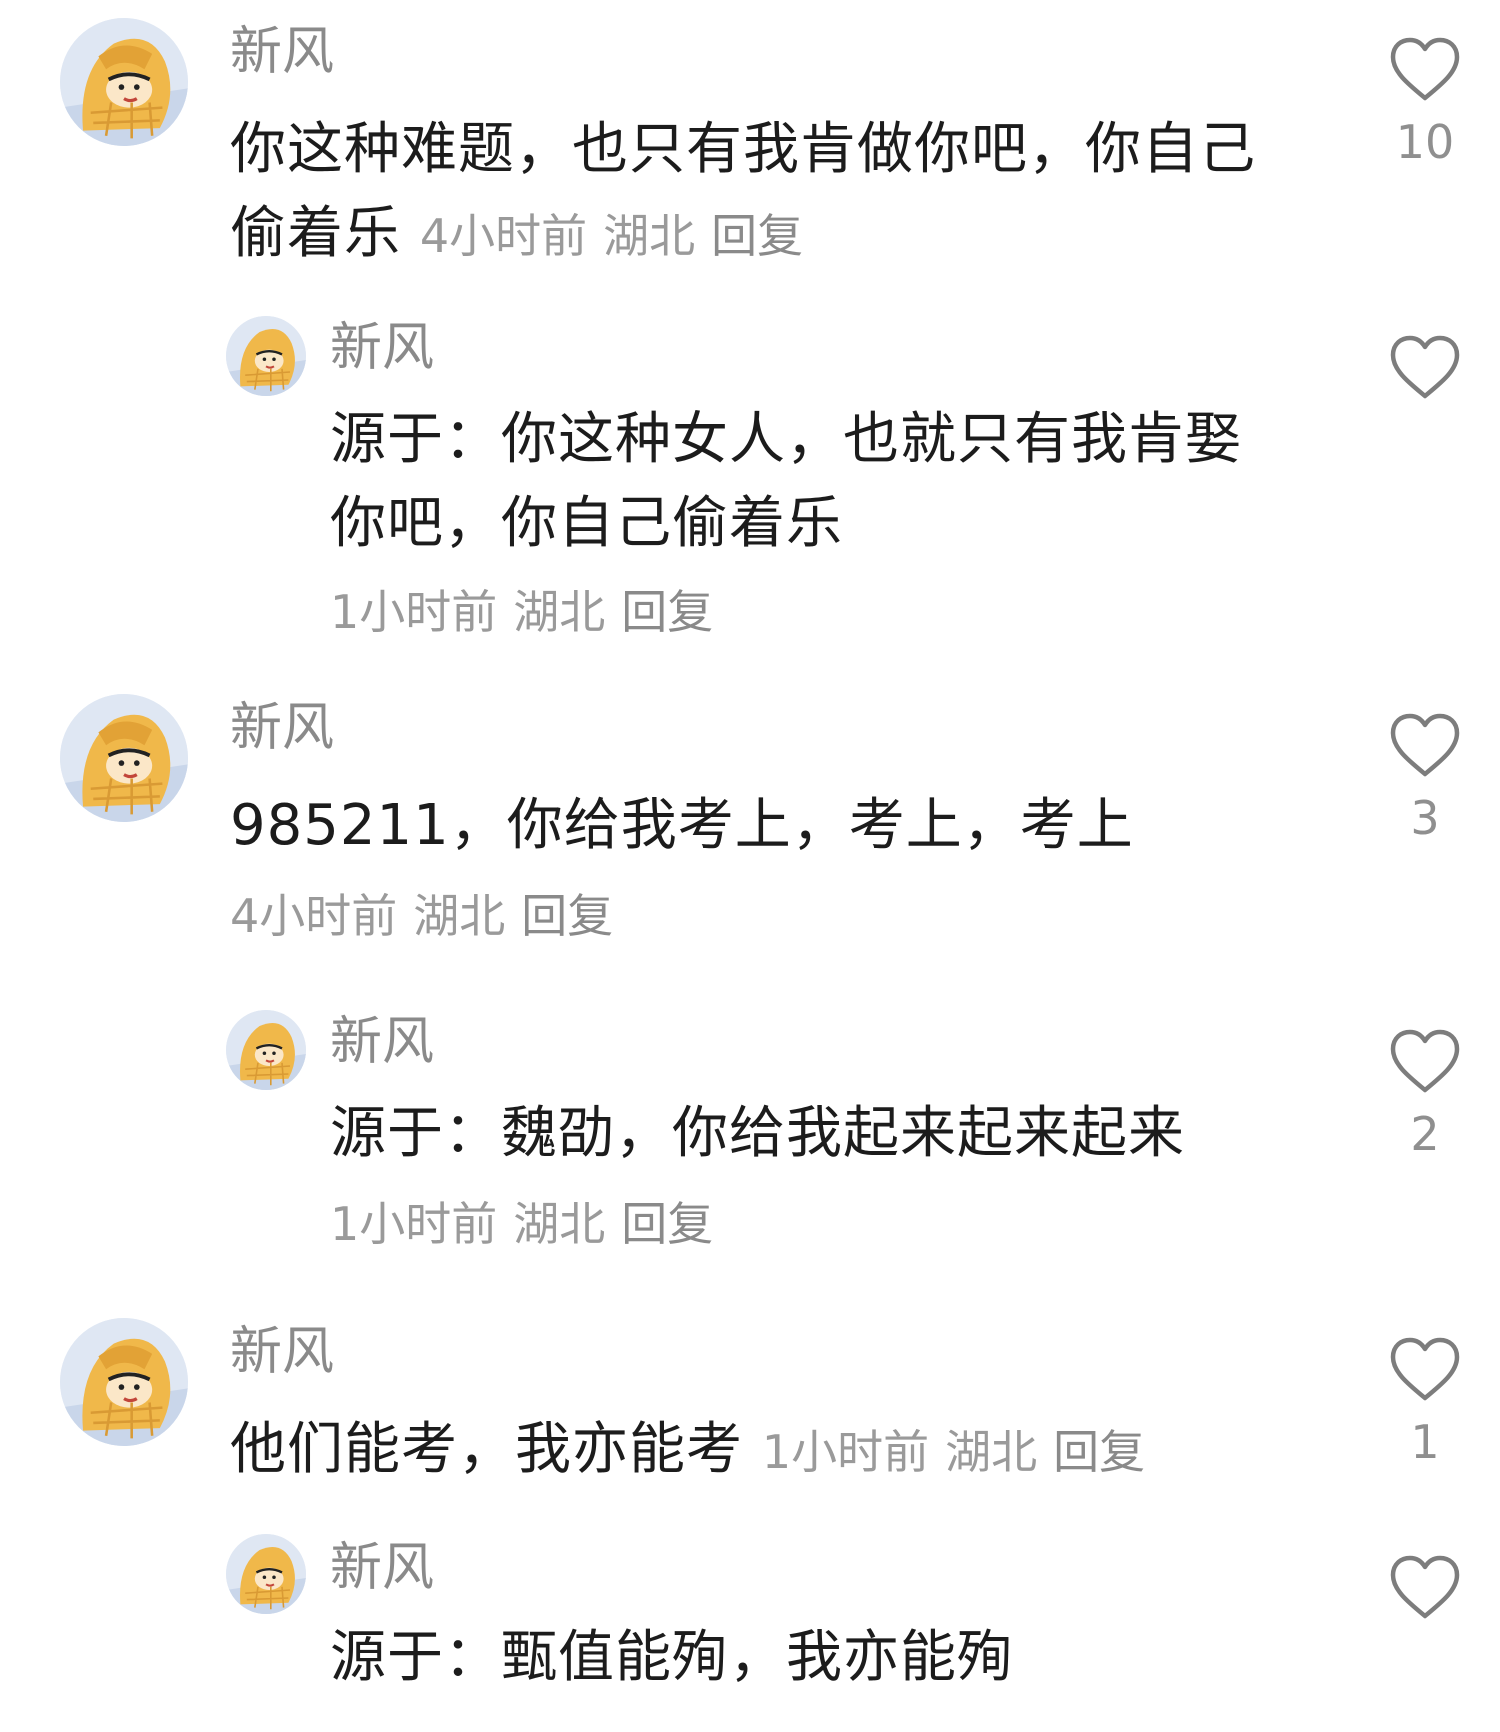 The height and width of the screenshot is (1732, 1500). What do you see at coordinates (1425, 103) in the screenshot?
I see `like-button: 10` at bounding box center [1425, 103].